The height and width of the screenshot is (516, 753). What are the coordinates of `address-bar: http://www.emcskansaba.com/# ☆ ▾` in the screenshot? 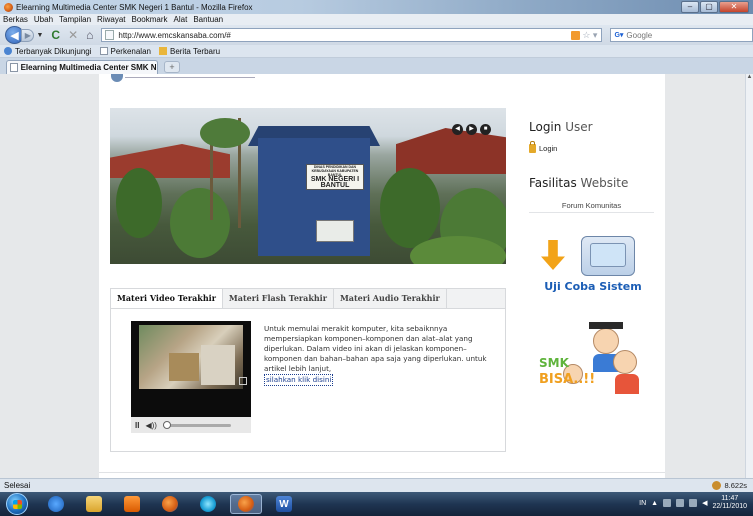 It's located at (352, 35).